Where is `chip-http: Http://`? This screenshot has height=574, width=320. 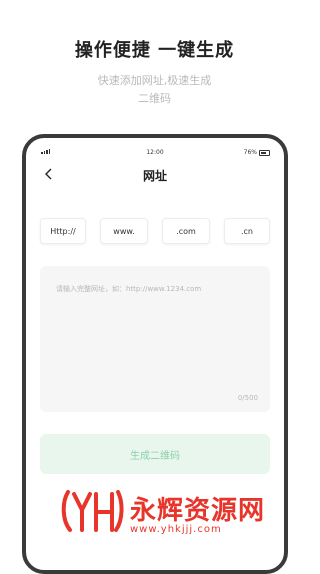
chip-http: Http:// is located at coordinates (63, 231).